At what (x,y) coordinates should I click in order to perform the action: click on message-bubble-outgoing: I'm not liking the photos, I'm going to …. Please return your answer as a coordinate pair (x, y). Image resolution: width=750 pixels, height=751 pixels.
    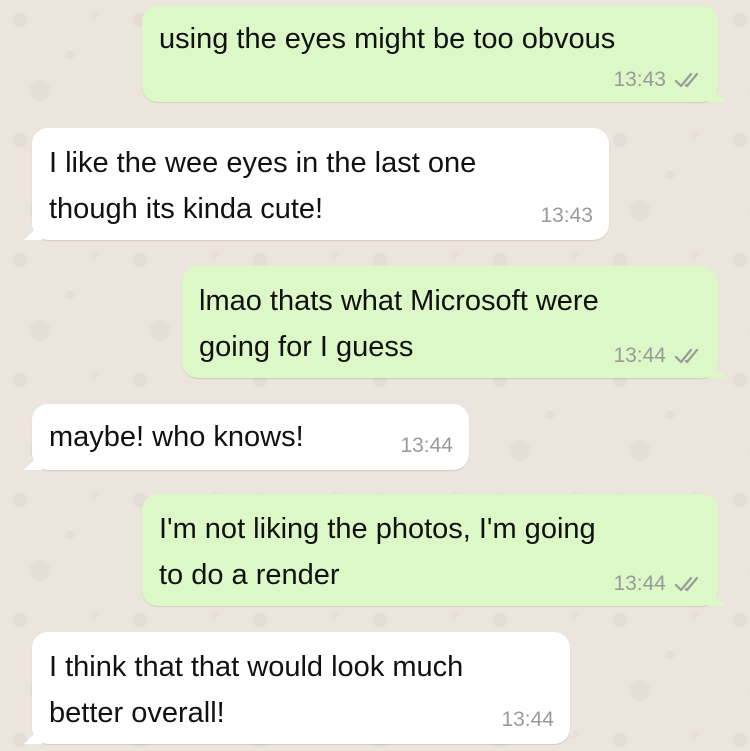
    Looking at the image, I should click on (434, 550).